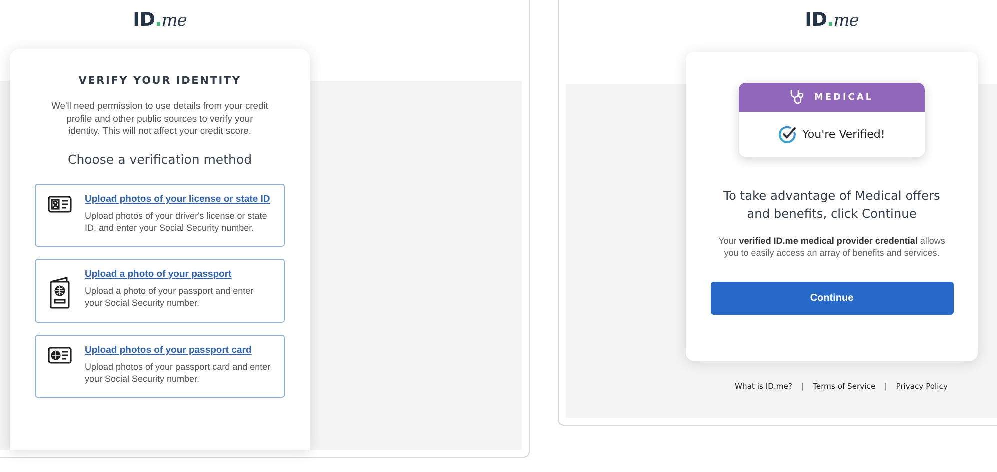 The height and width of the screenshot is (472, 997). What do you see at coordinates (60, 355) in the screenshot?
I see `passport-card-icon` at bounding box center [60, 355].